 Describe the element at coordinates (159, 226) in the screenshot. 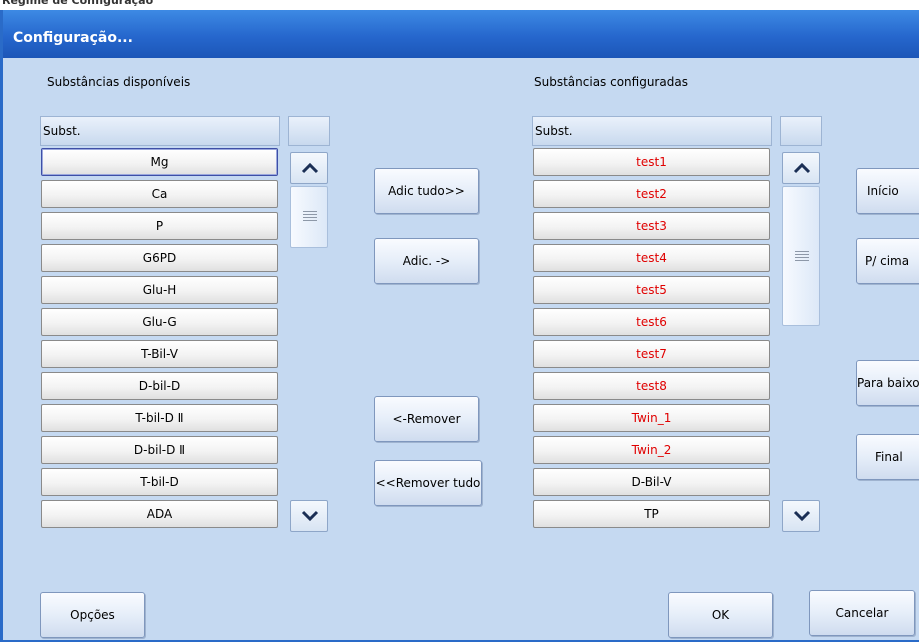

I see `available-item: P` at that location.